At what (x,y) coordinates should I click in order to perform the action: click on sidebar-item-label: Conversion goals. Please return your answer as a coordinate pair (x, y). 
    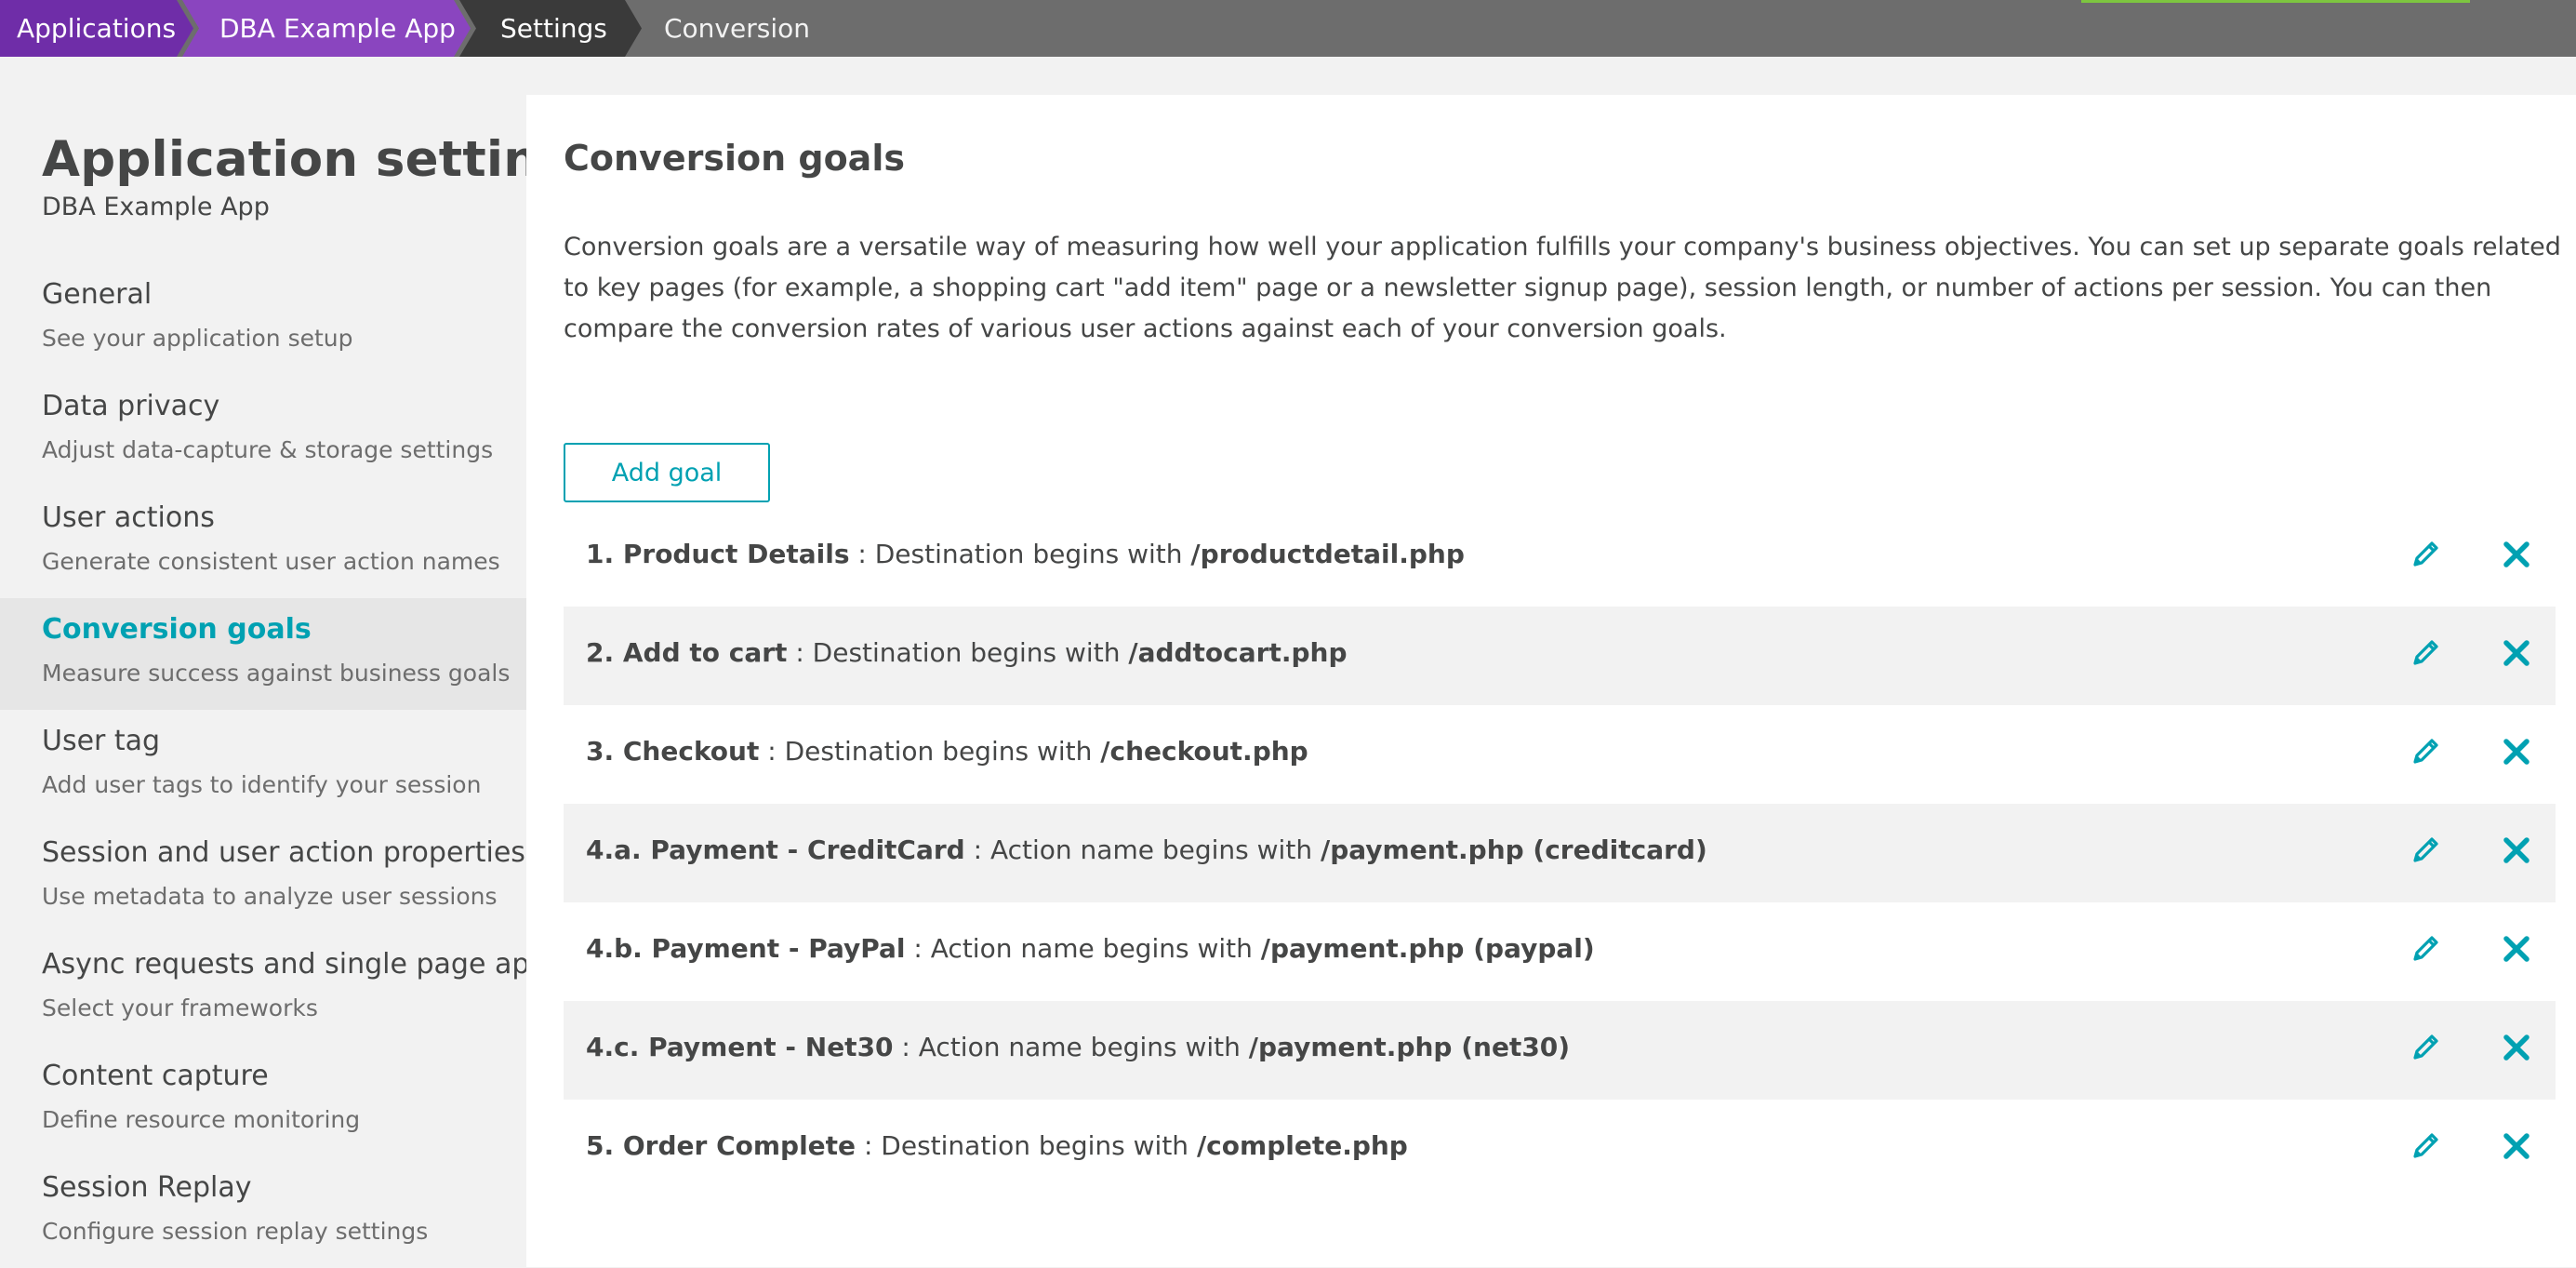
    Looking at the image, I should click on (177, 629).